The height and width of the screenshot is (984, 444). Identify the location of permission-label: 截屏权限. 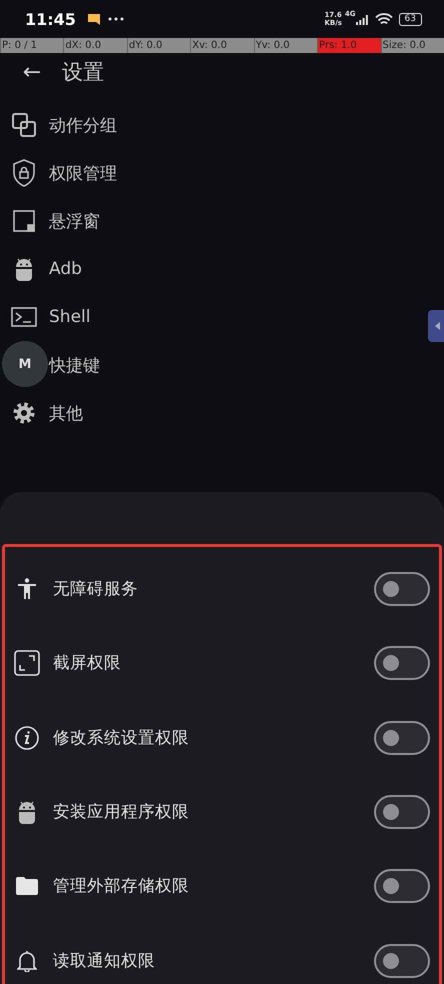
(87, 663).